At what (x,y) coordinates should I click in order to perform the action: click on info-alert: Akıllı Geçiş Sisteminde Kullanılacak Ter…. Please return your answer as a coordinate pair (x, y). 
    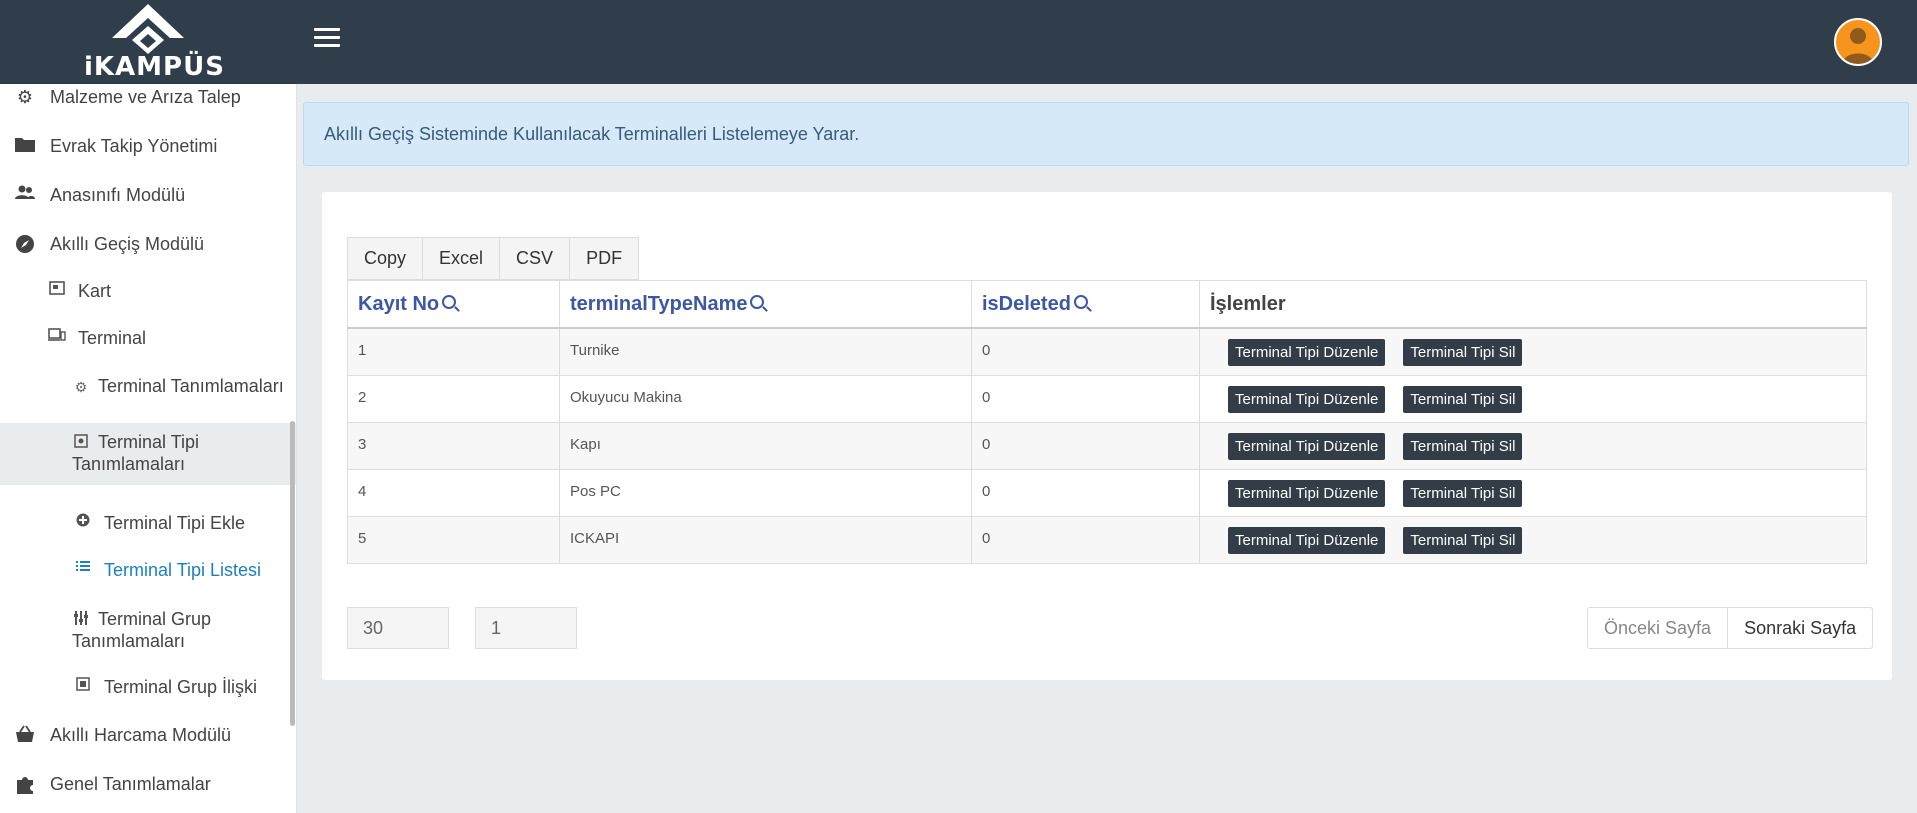
    Looking at the image, I should click on (1106, 134).